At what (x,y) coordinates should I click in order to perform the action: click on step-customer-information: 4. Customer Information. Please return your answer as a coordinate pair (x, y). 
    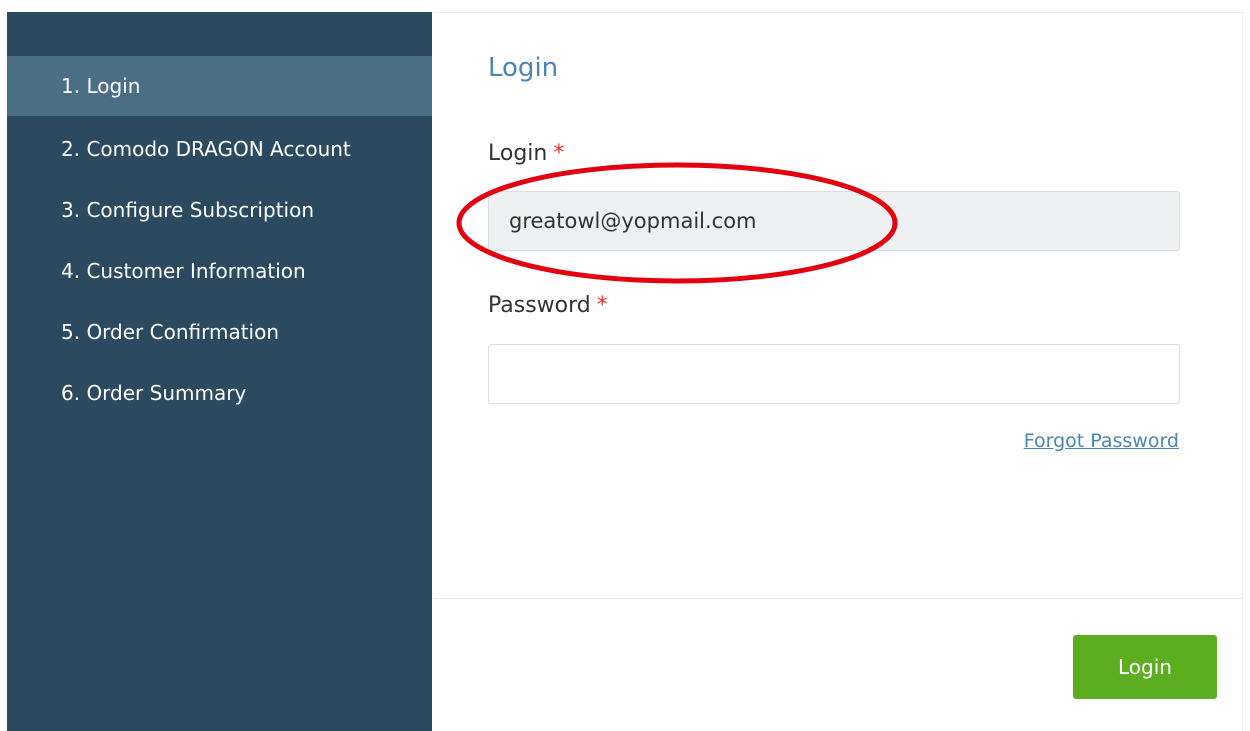
    Looking at the image, I should click on (219, 271).